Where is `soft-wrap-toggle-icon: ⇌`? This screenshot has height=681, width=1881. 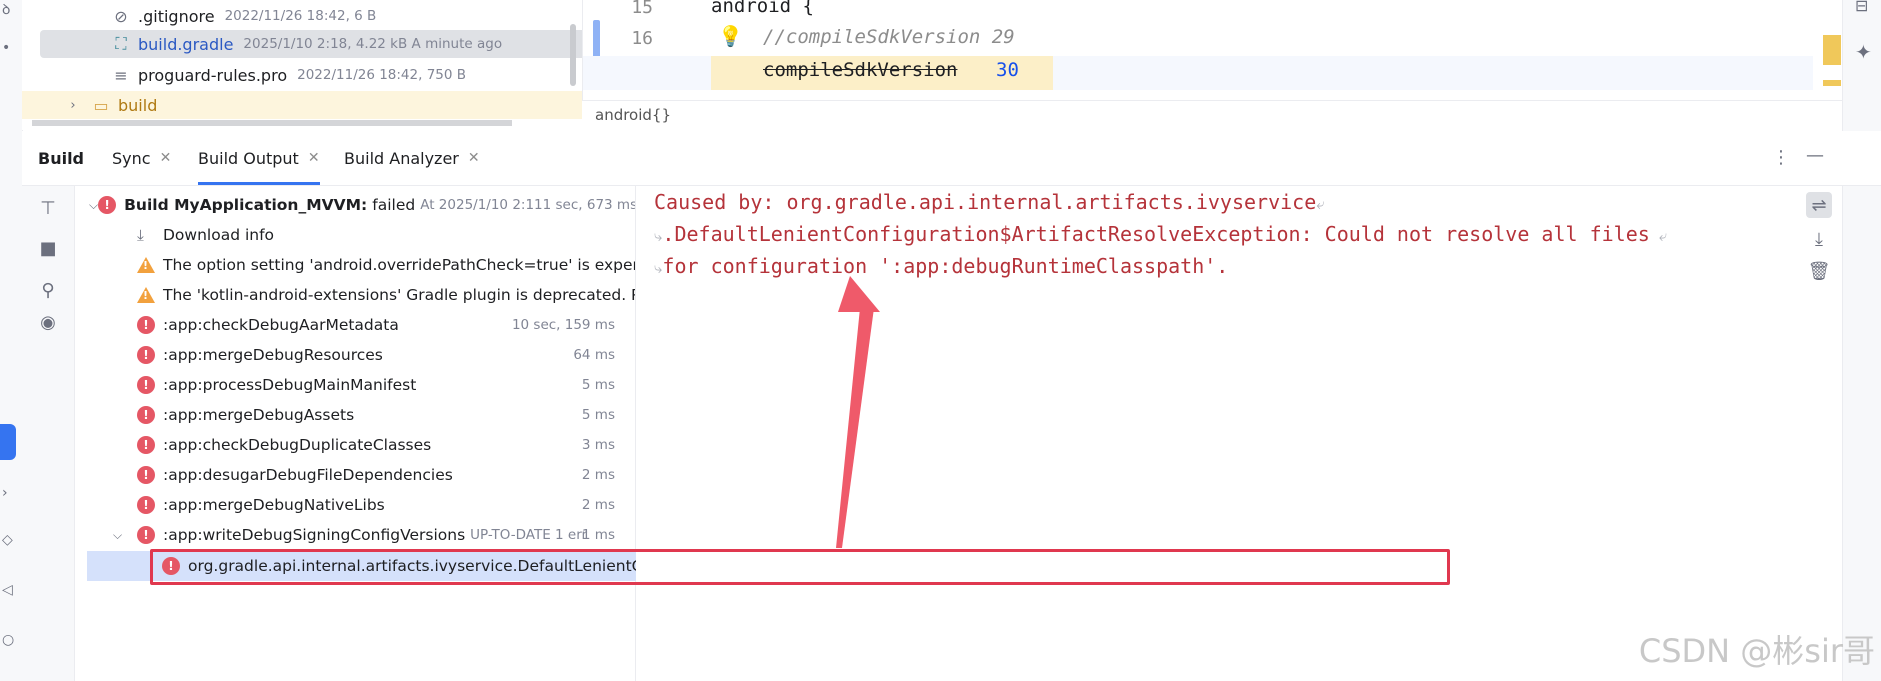 soft-wrap-toggle-icon: ⇌ is located at coordinates (1819, 205).